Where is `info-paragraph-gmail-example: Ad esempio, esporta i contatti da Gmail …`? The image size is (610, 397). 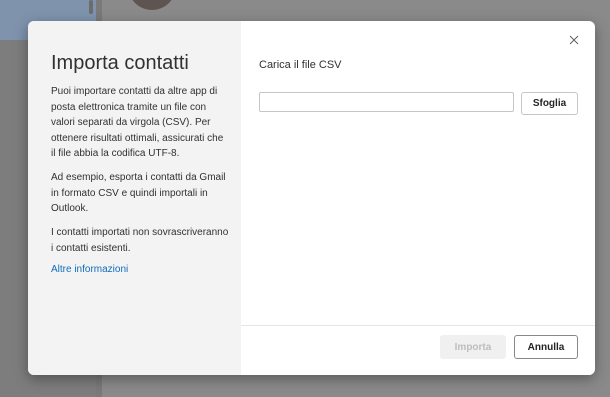
info-paragraph-gmail-example: Ad esempio, esporta i contatti da Gmail … is located at coordinates (138, 193).